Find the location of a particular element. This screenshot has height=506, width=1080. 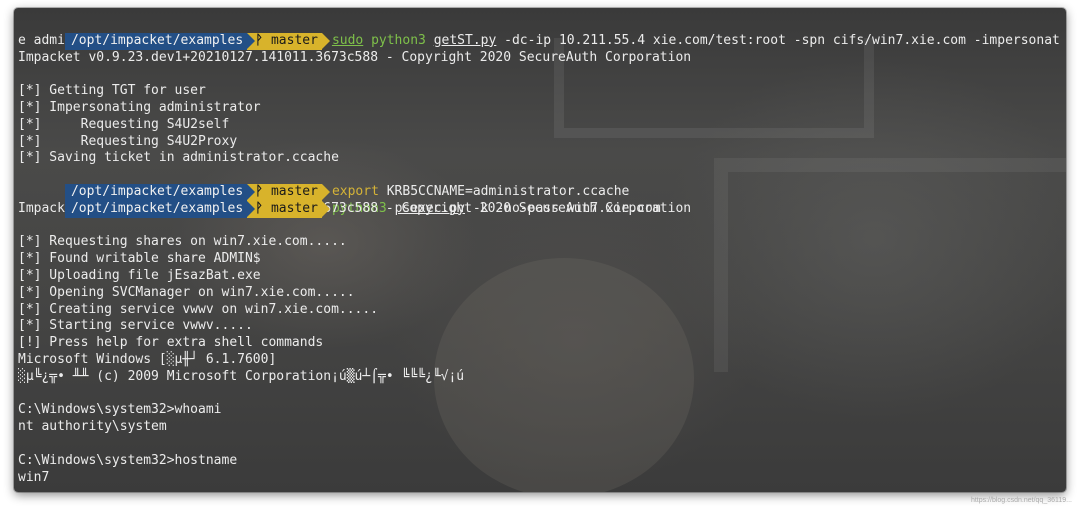

output-line: [*] Getting TGT for user is located at coordinates (112, 91).